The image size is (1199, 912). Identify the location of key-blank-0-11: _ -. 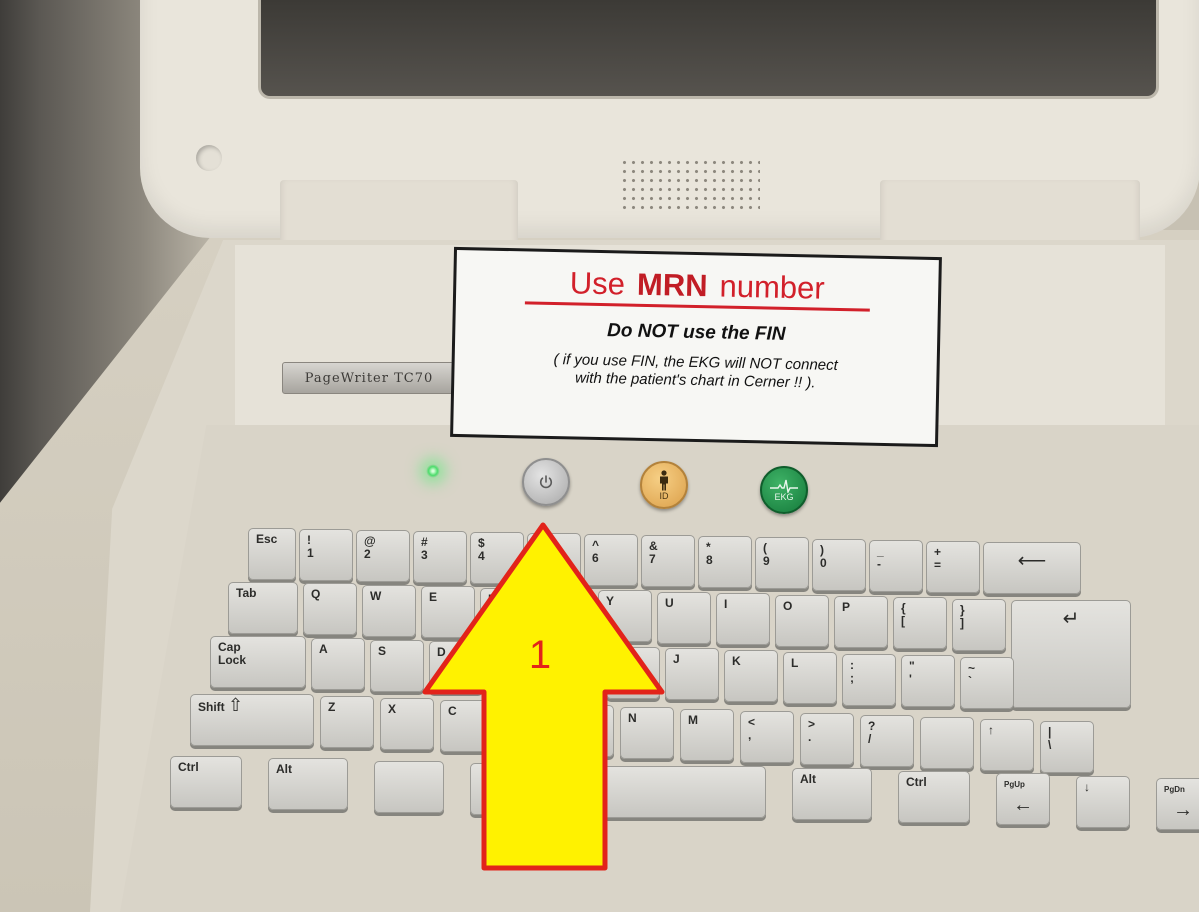
(896, 565).